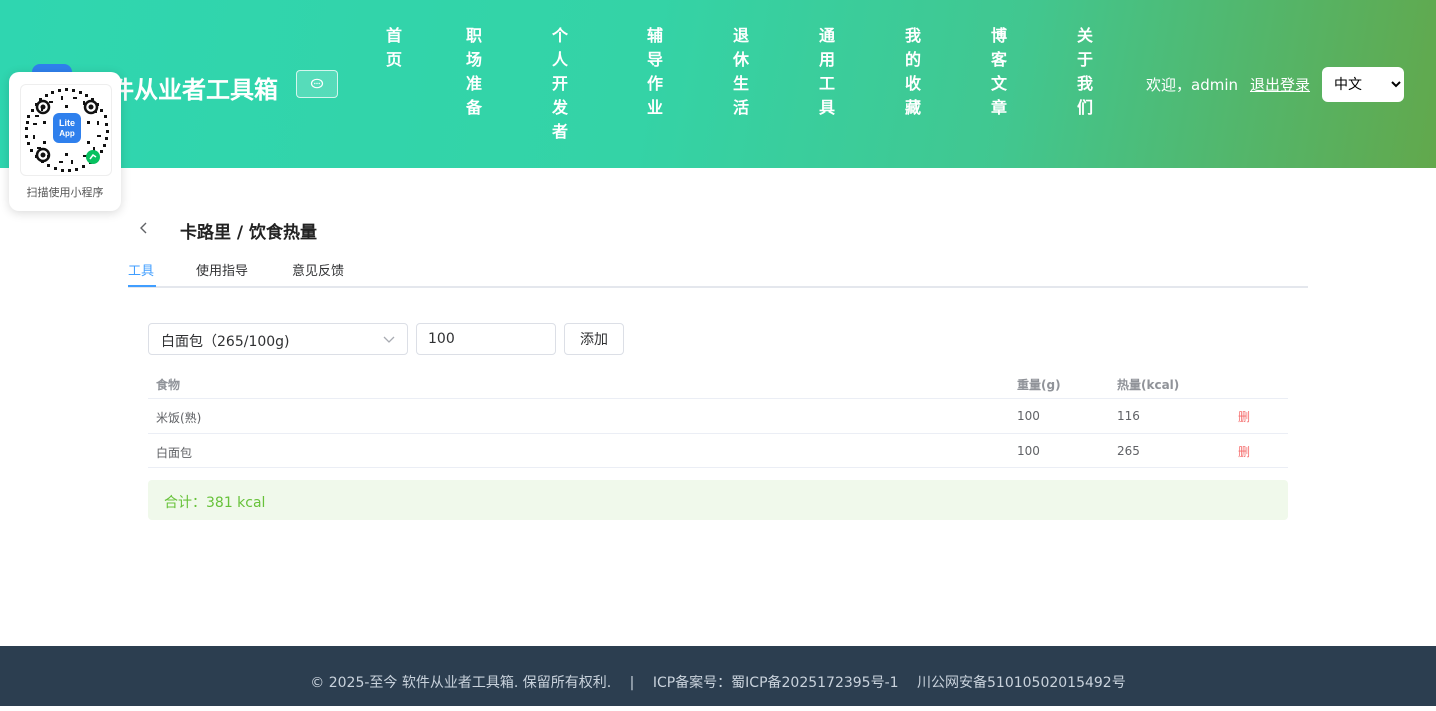 The width and height of the screenshot is (1436, 711). I want to click on nav-about: 关于我们, so click(1085, 72).